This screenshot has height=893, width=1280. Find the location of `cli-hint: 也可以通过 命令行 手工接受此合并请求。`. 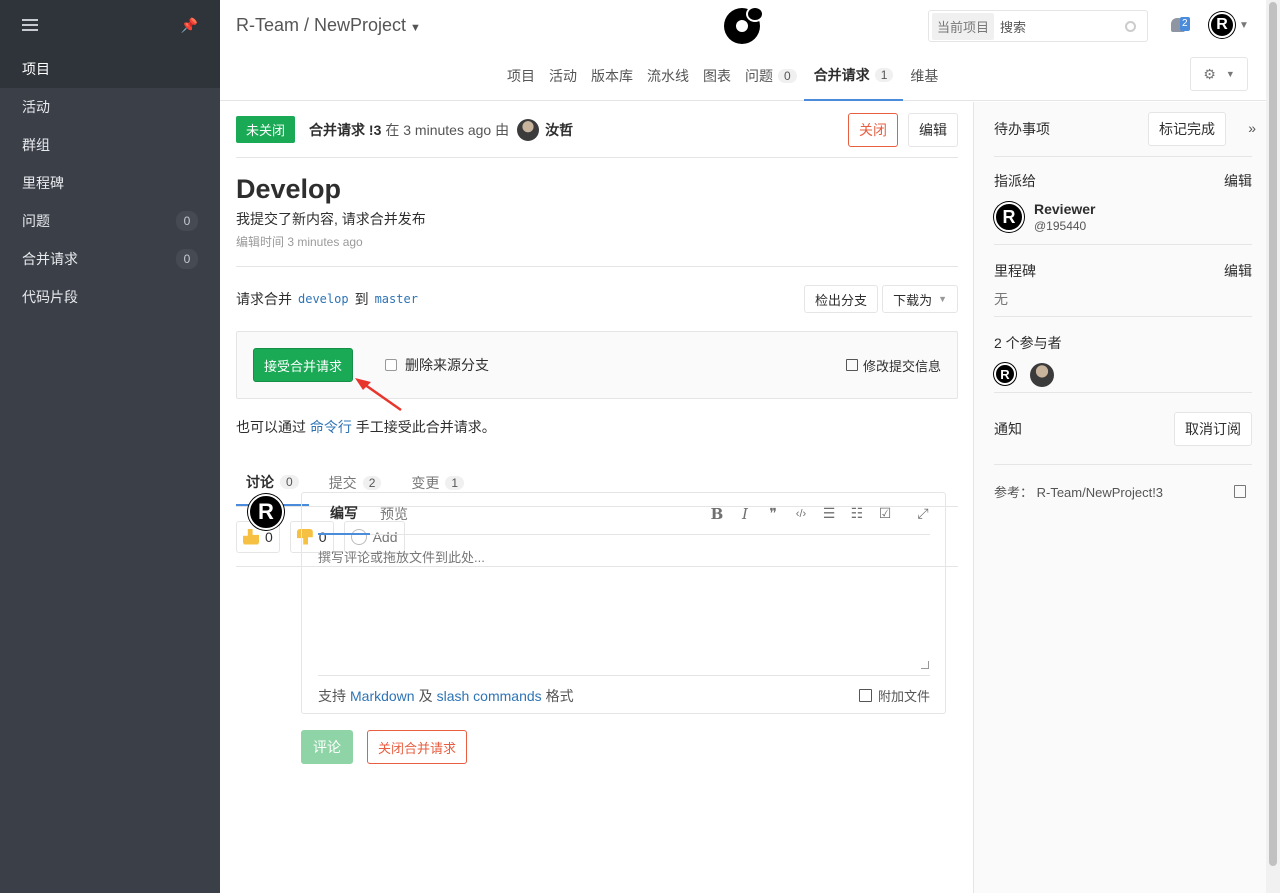

cli-hint: 也可以通过 命令行 手工接受此合并请求。 is located at coordinates (597, 427).